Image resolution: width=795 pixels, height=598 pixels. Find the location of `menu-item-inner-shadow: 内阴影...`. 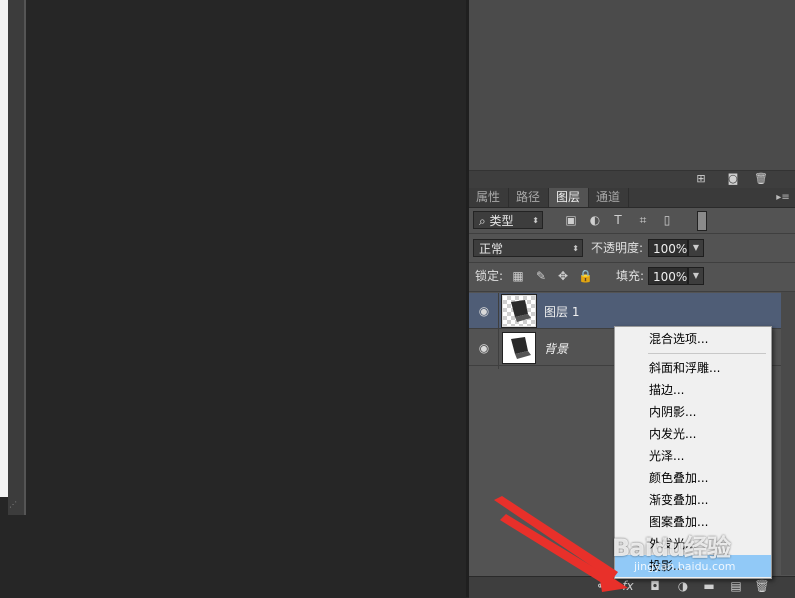

menu-item-inner-shadow: 内阴影... is located at coordinates (693, 412).